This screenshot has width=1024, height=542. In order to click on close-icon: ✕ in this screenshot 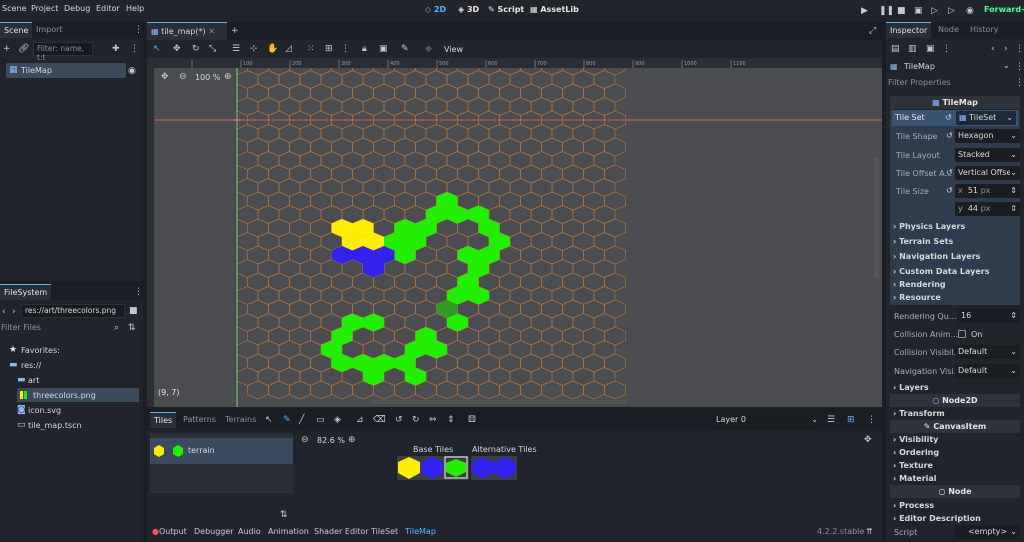, I will do `click(211, 31)`.